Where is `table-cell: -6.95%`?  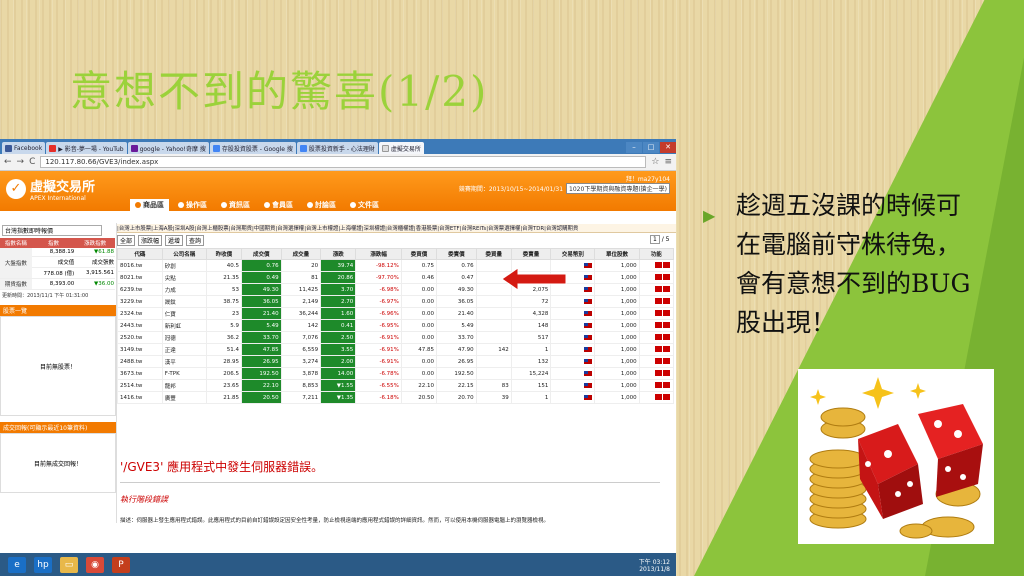
table-cell: -6.95% is located at coordinates (378, 325).